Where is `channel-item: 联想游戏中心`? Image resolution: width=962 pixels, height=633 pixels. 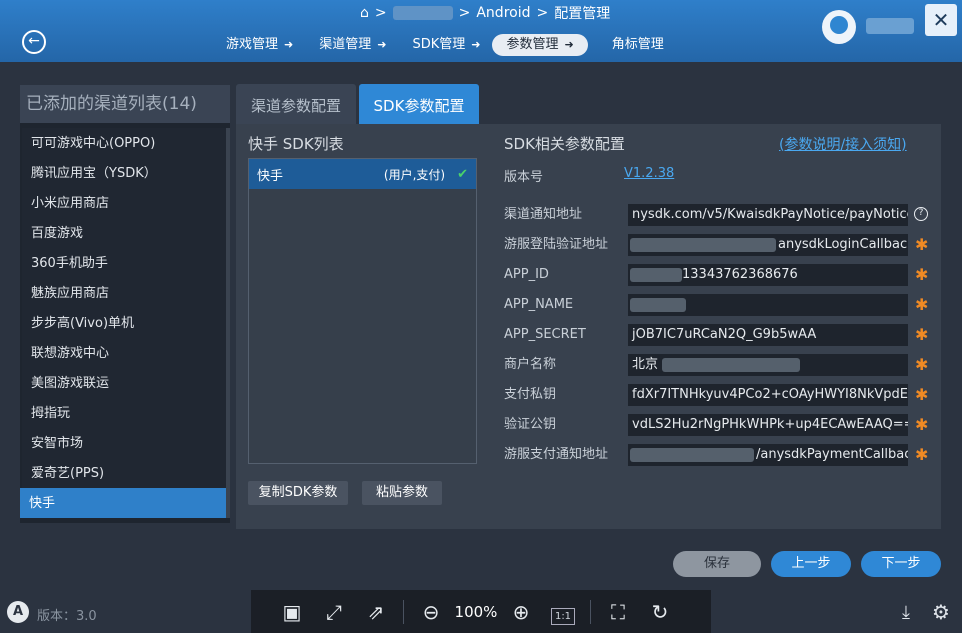 channel-item: 联想游戏中心 is located at coordinates (125, 353).